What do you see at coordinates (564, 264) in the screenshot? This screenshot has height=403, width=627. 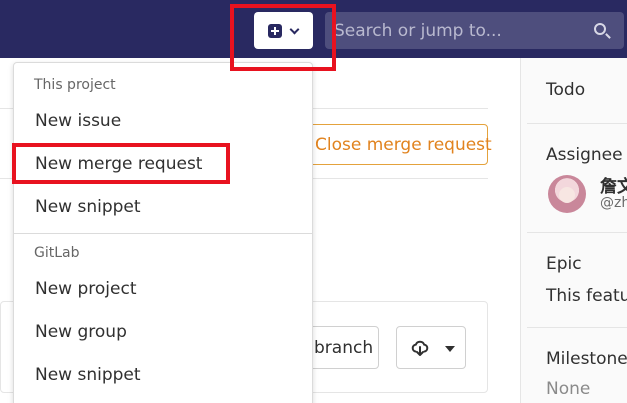 I see `epic-label: Epic` at bounding box center [564, 264].